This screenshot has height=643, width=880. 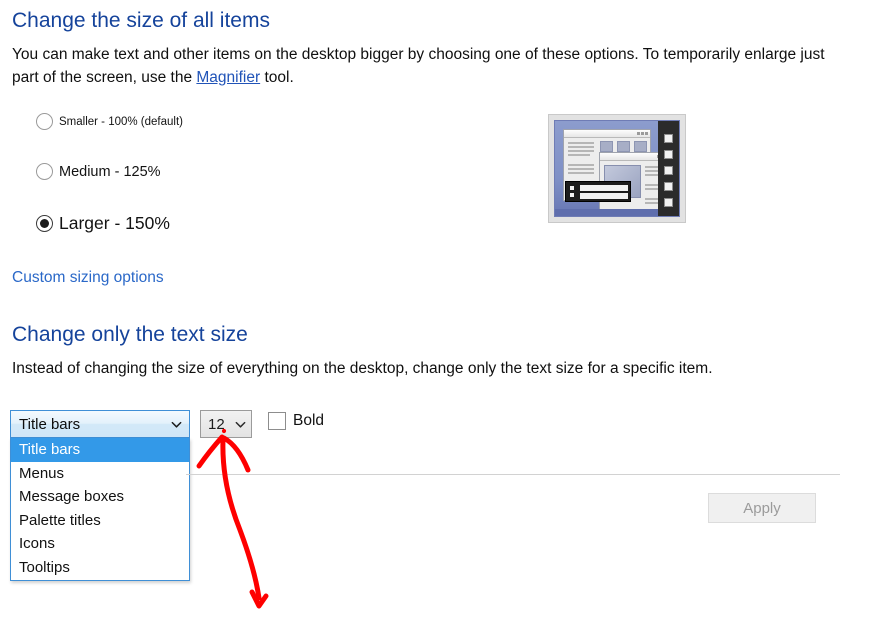 I want to click on radio-label-larger: Larger - 150%, so click(x=114, y=223).